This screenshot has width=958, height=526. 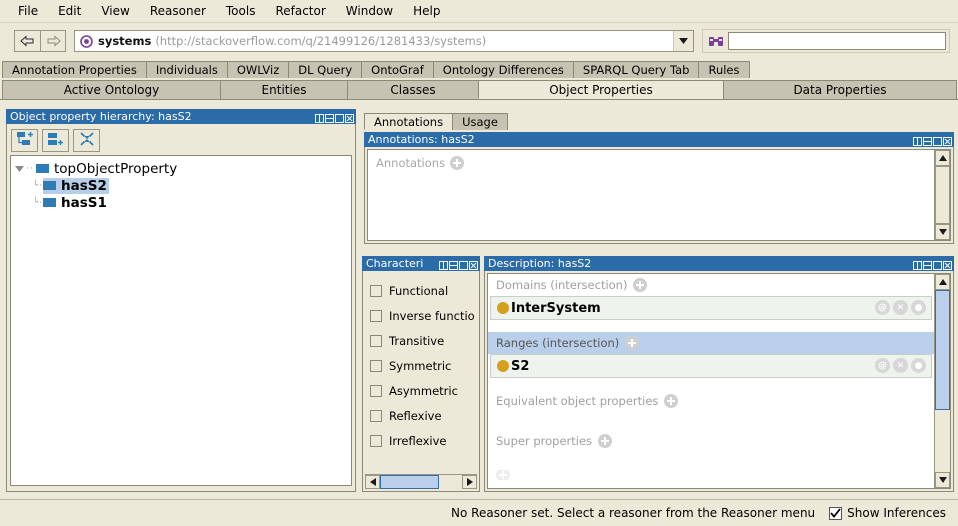 I want to click on checkbox-row-reflexive: Reflexive, so click(x=423, y=415).